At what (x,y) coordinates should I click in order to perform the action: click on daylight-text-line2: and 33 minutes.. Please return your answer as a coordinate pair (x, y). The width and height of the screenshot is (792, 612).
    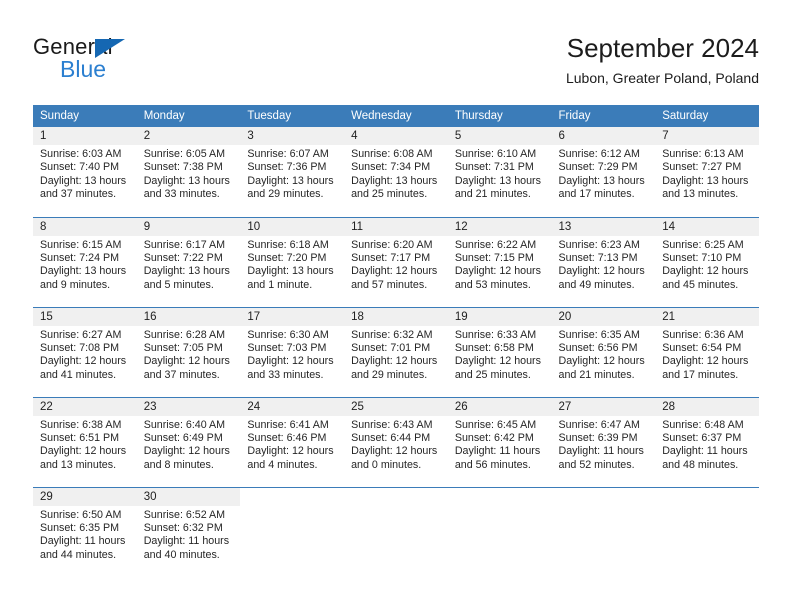
    Looking at the image, I should click on (285, 374).